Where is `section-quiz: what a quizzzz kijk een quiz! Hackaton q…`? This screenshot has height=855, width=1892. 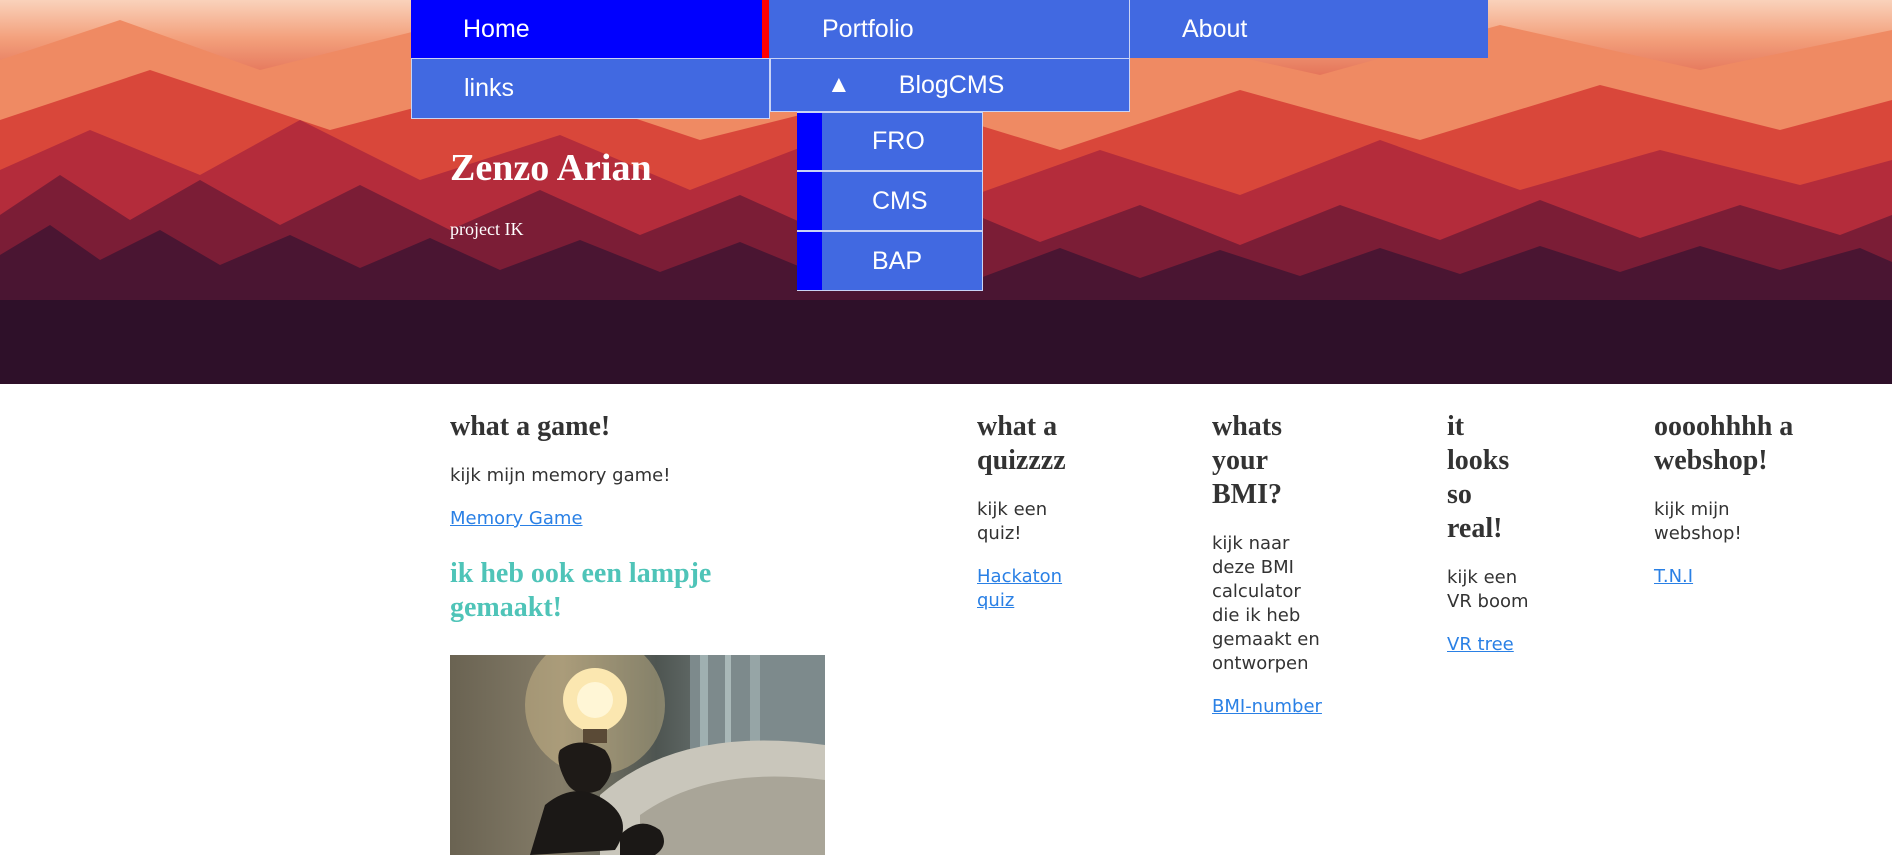 section-quiz: what a quizzzz kijk een quiz! Hackaton q… is located at coordinates (1032, 511).